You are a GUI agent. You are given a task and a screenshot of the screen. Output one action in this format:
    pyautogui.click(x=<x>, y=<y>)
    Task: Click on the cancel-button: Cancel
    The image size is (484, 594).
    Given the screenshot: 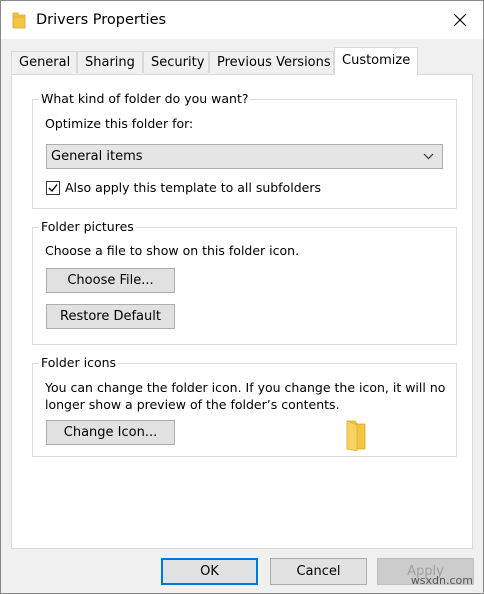 What is the action you would take?
    pyautogui.click(x=318, y=571)
    